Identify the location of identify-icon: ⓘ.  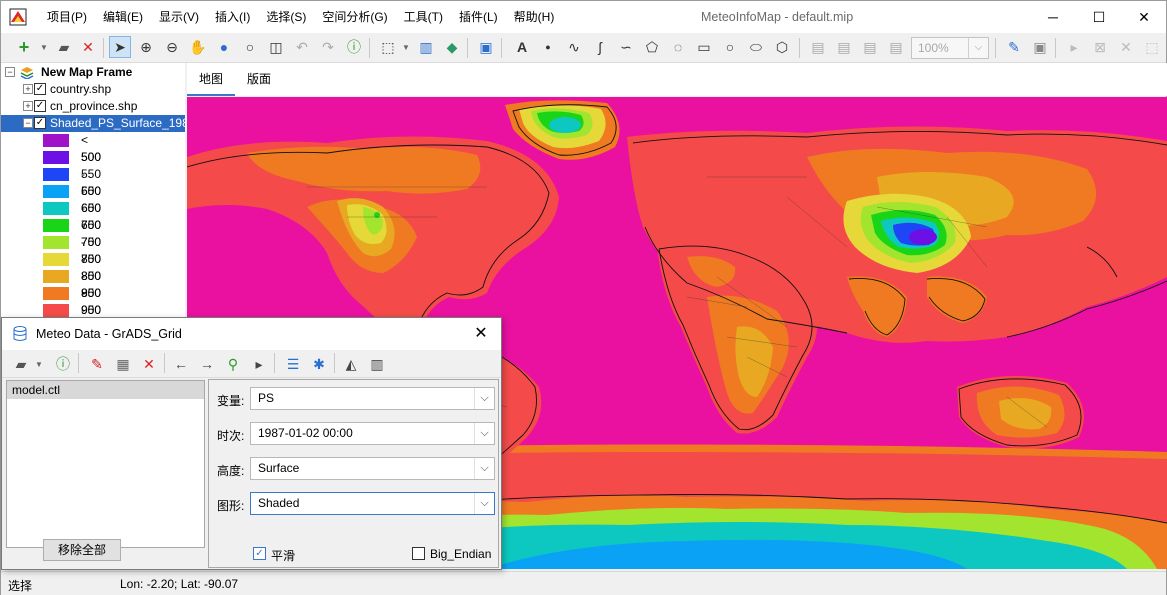
(354, 47).